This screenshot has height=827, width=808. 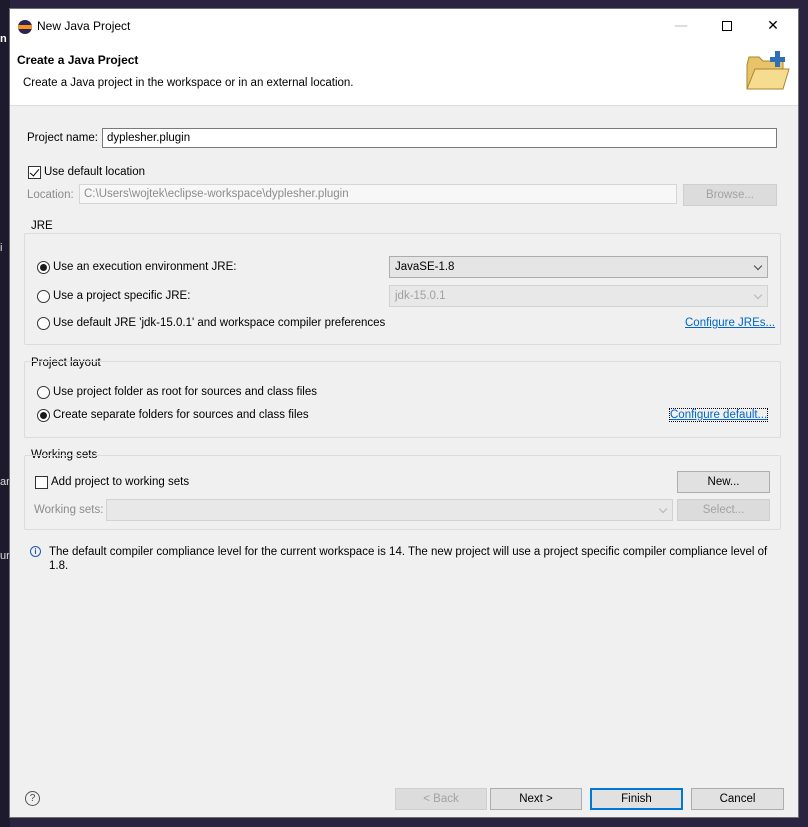 I want to click on project-specific-jre-label: Use a project specific JRE:, so click(x=122, y=296).